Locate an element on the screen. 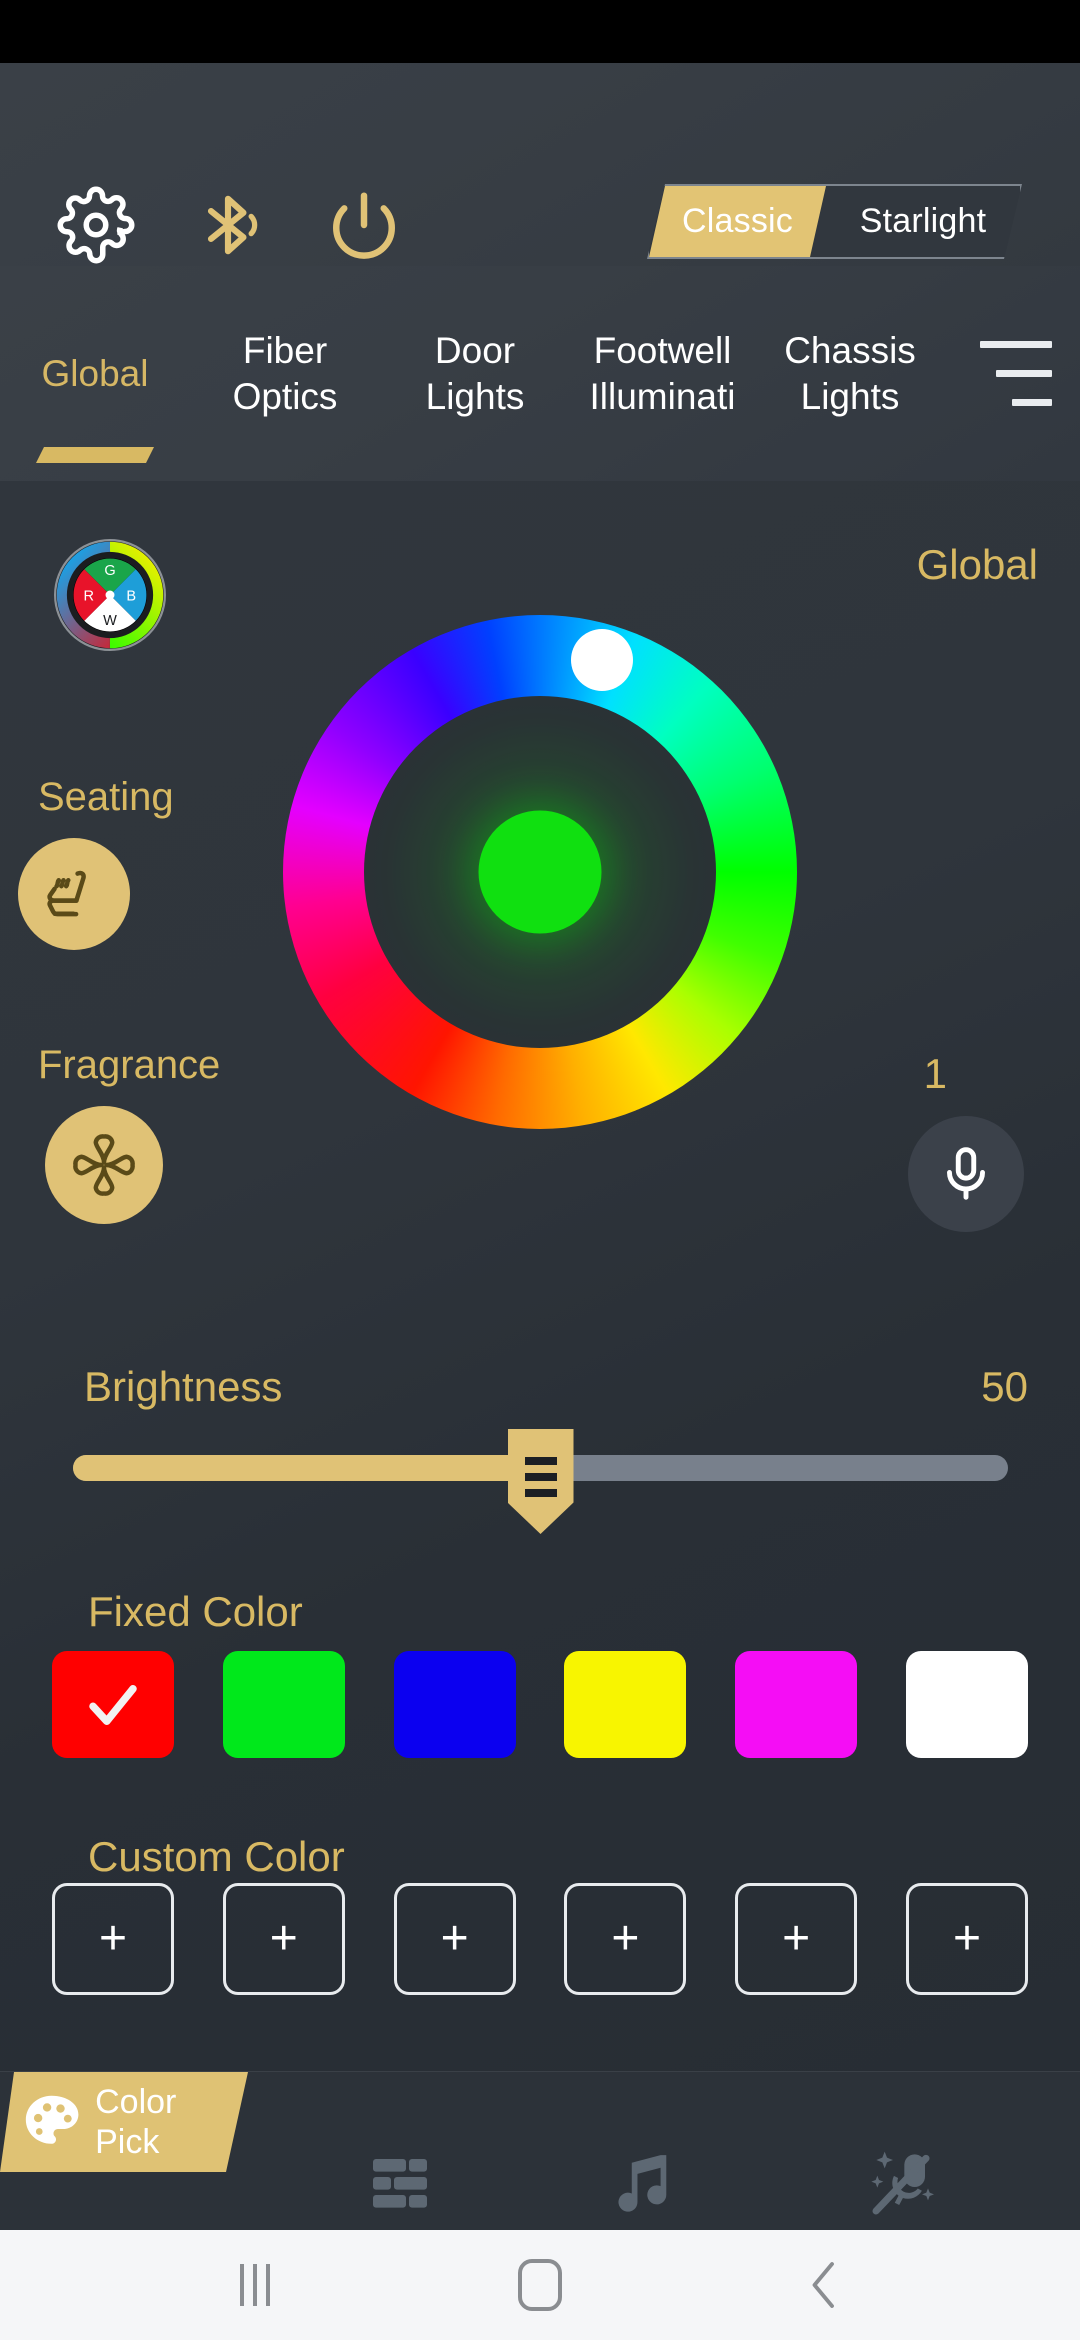 The height and width of the screenshot is (2340, 1080). mode-option-starlight: Starlight is located at coordinates (923, 221).